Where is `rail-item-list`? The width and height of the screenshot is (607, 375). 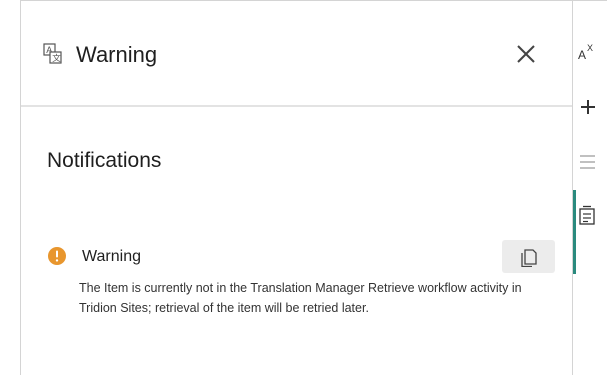
rail-item-list is located at coordinates (590, 161).